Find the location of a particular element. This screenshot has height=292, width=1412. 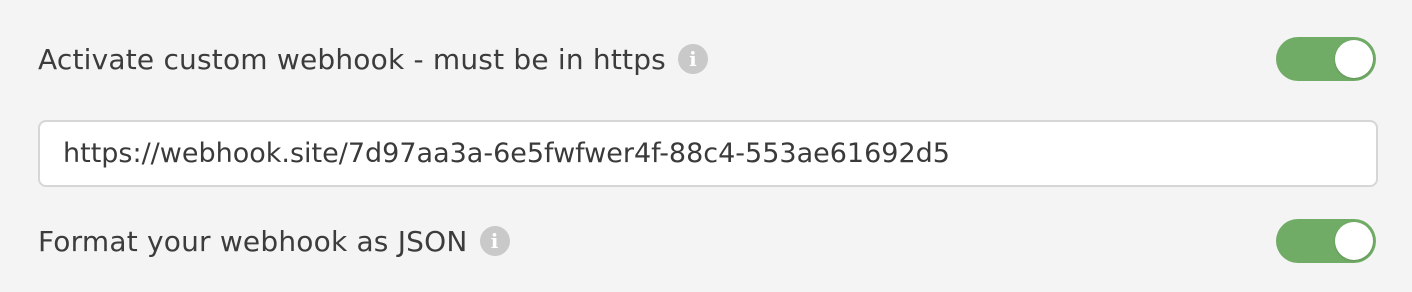

json-format-row: Format your webhook as JSON i is located at coordinates (707, 241).